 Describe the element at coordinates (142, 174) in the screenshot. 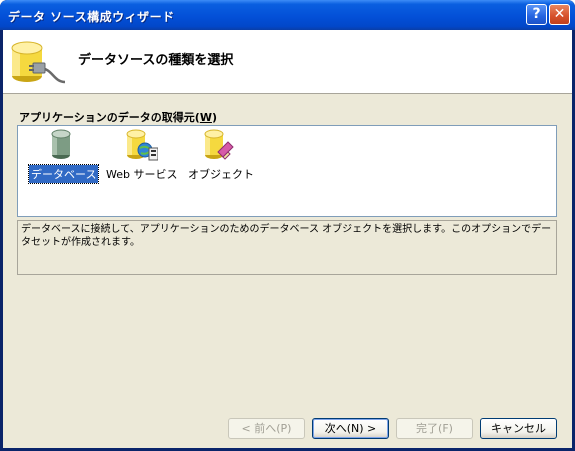

I see `type-item-label: Web サービス` at that location.